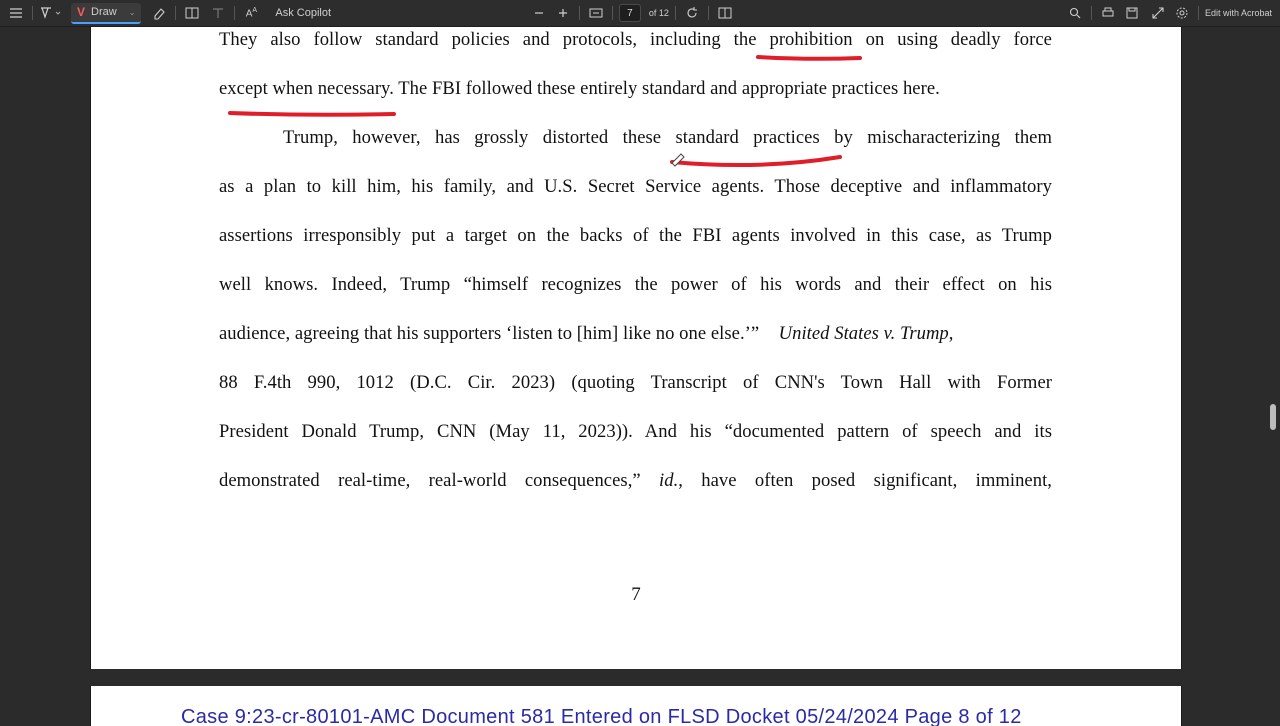 This screenshot has width=1280, height=726. Describe the element at coordinates (563, 13) in the screenshot. I see `zoom-in-icon` at that location.